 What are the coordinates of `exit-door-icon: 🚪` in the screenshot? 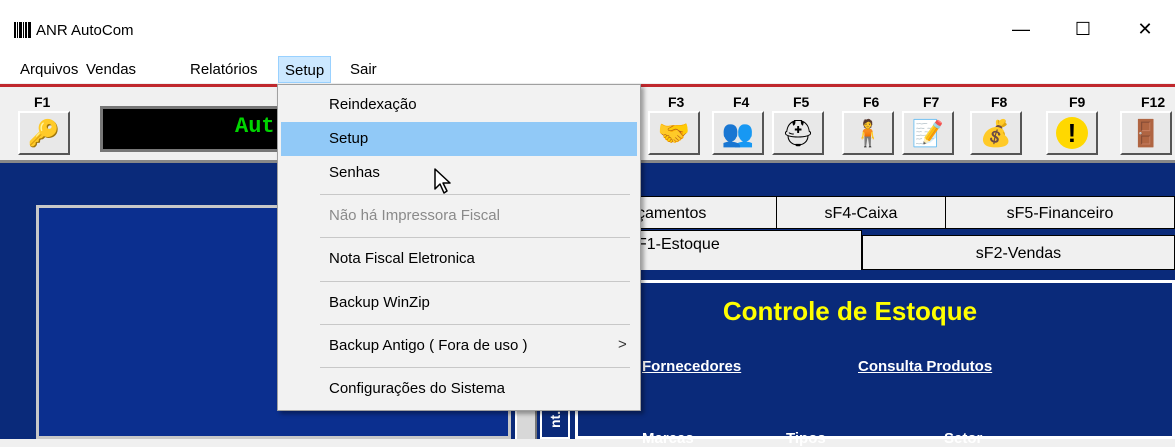 It's located at (1146, 132).